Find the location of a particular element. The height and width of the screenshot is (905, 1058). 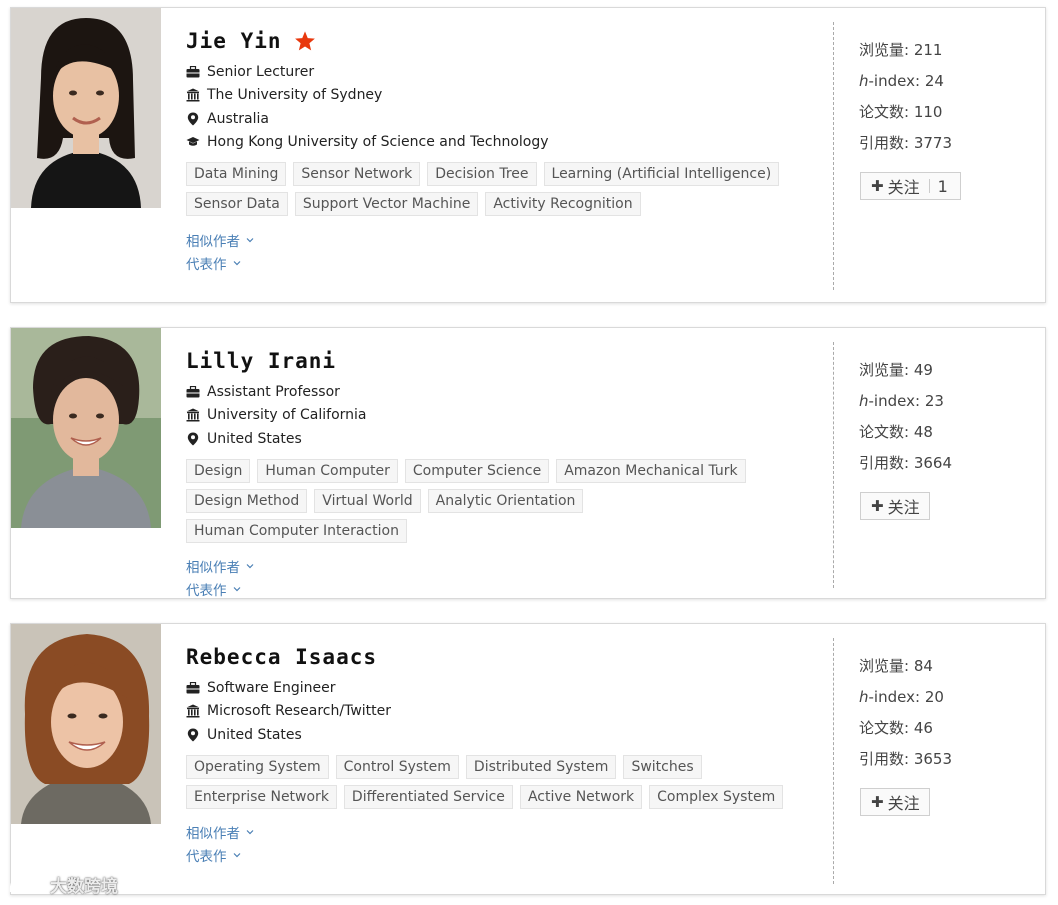

interest-tag: Sensor Data is located at coordinates (237, 204).